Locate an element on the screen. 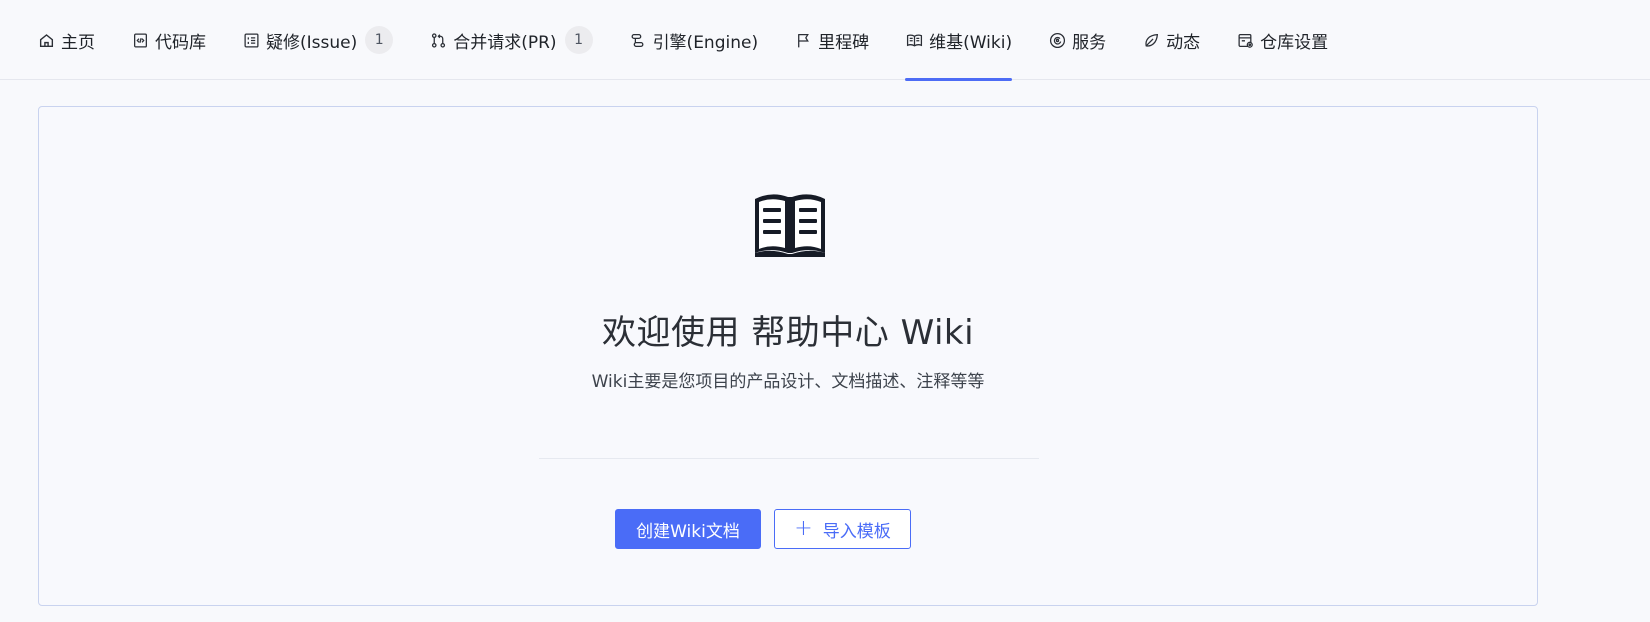  tab-label: 仓库设置 is located at coordinates (1294, 42).